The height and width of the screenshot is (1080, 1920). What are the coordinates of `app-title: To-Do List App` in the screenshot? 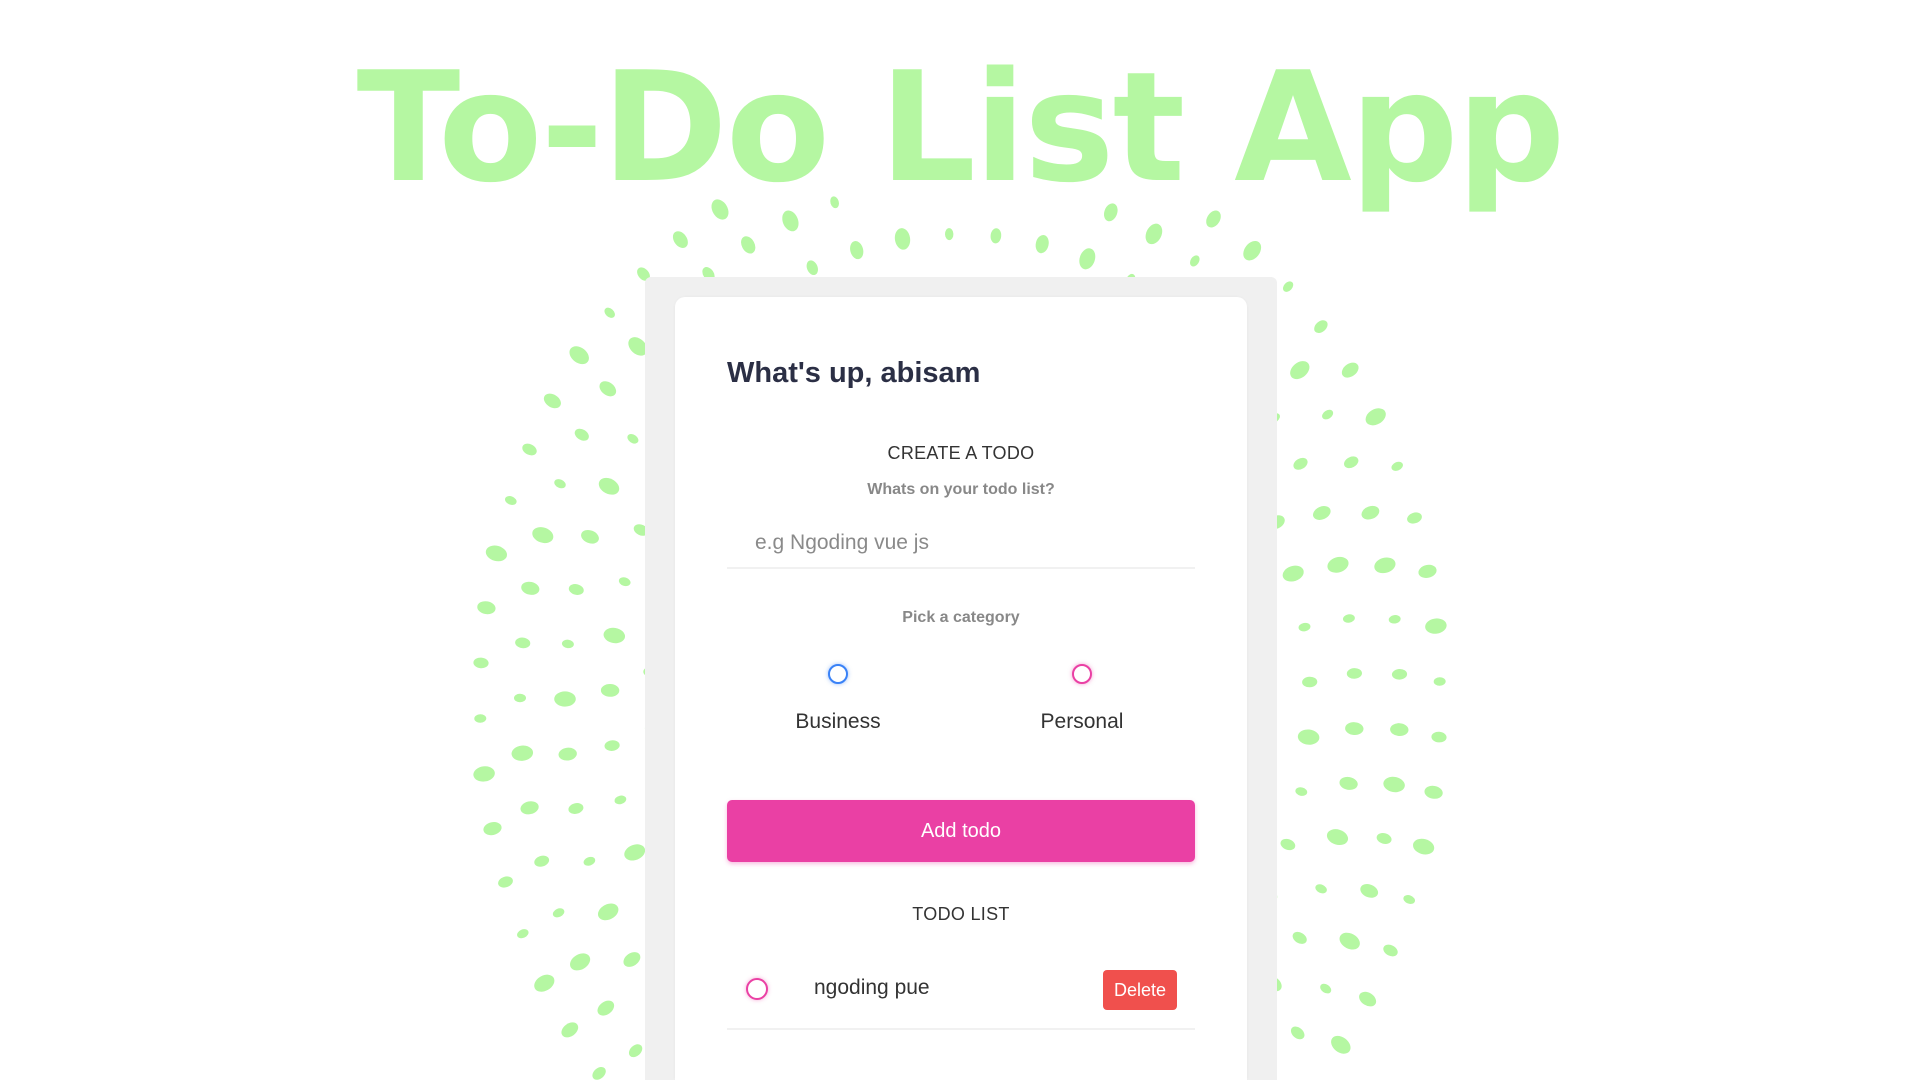 It's located at (961, 127).